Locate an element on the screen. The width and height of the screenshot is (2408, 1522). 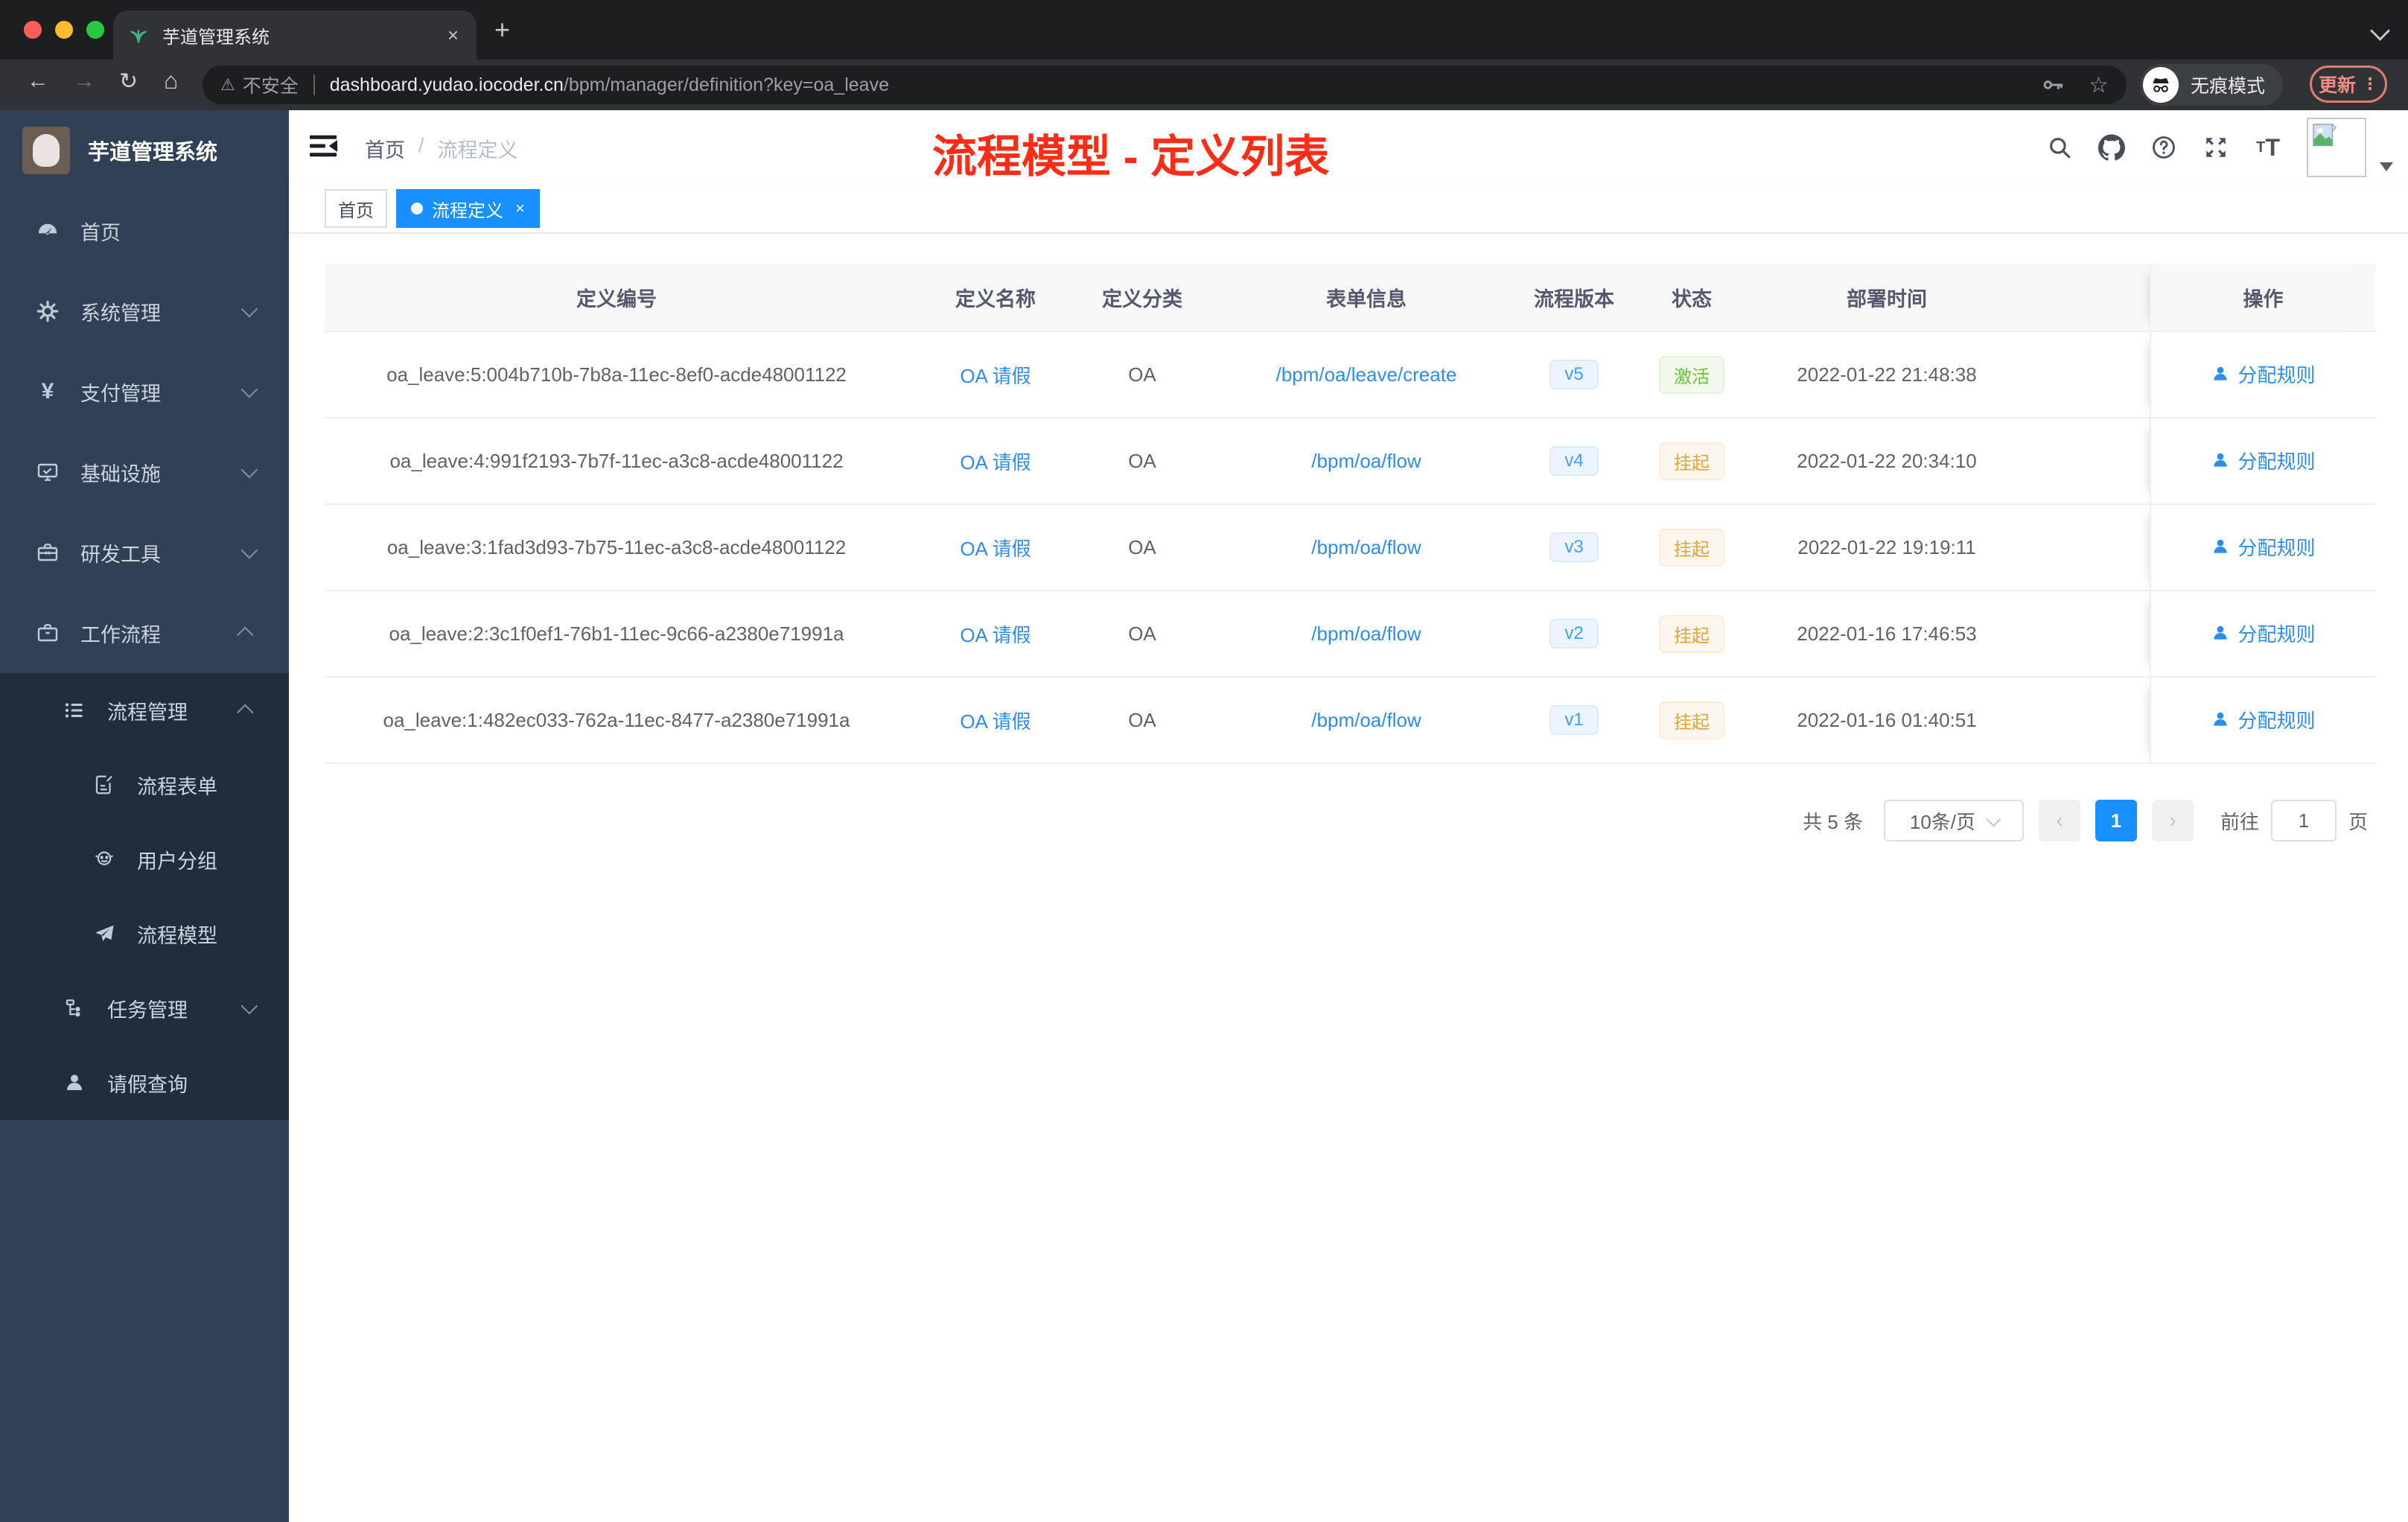
home-icon: ⌂ is located at coordinates (171, 81).